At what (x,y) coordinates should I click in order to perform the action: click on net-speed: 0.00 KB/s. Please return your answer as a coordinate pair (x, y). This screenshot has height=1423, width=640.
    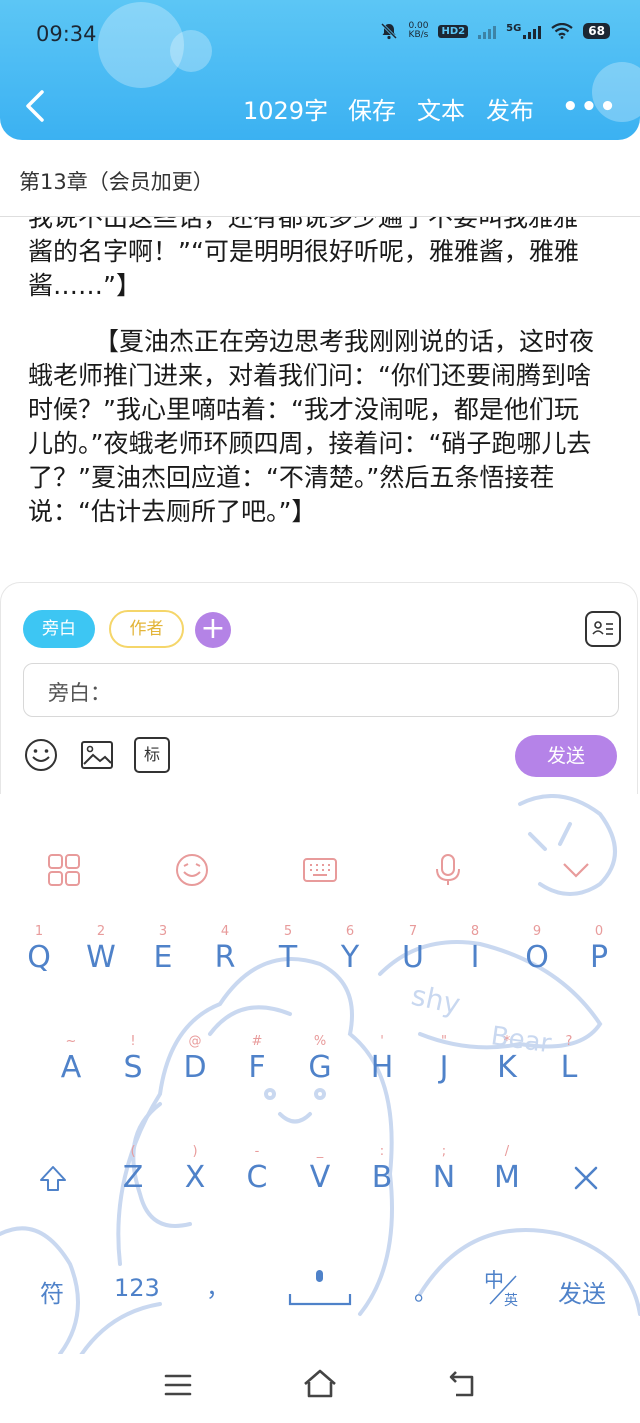
    Looking at the image, I should click on (418, 30).